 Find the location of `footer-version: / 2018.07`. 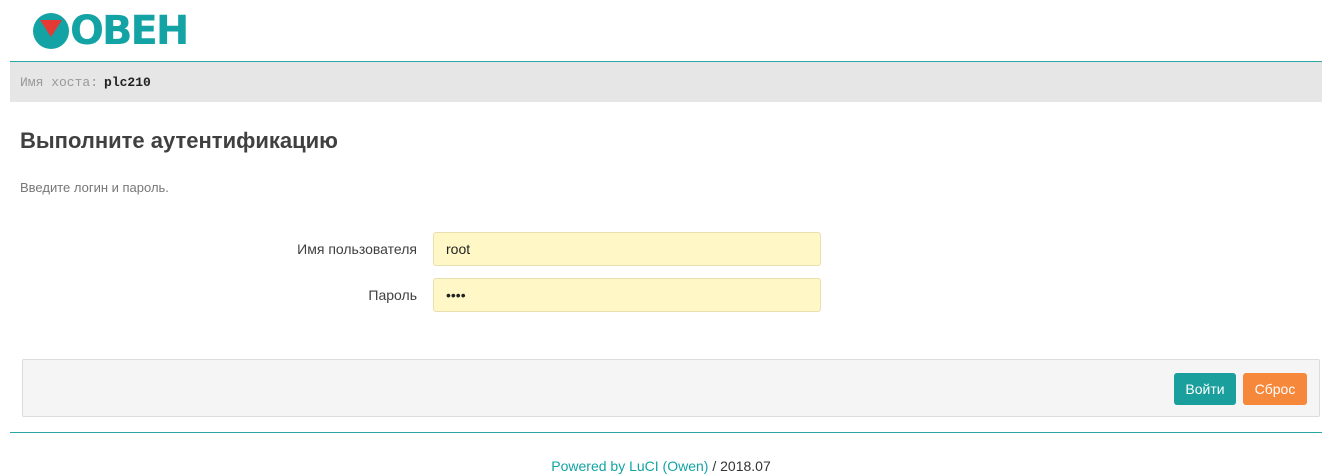

footer-version: / 2018.07 is located at coordinates (739, 466).